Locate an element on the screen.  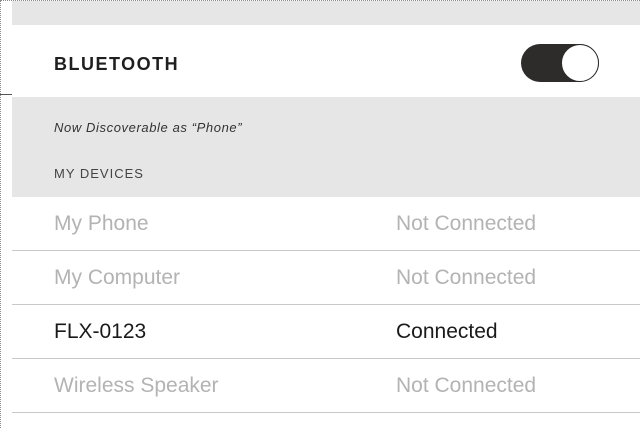
device-row-flx-0123: FLX-0123 Connected is located at coordinates (326, 332).